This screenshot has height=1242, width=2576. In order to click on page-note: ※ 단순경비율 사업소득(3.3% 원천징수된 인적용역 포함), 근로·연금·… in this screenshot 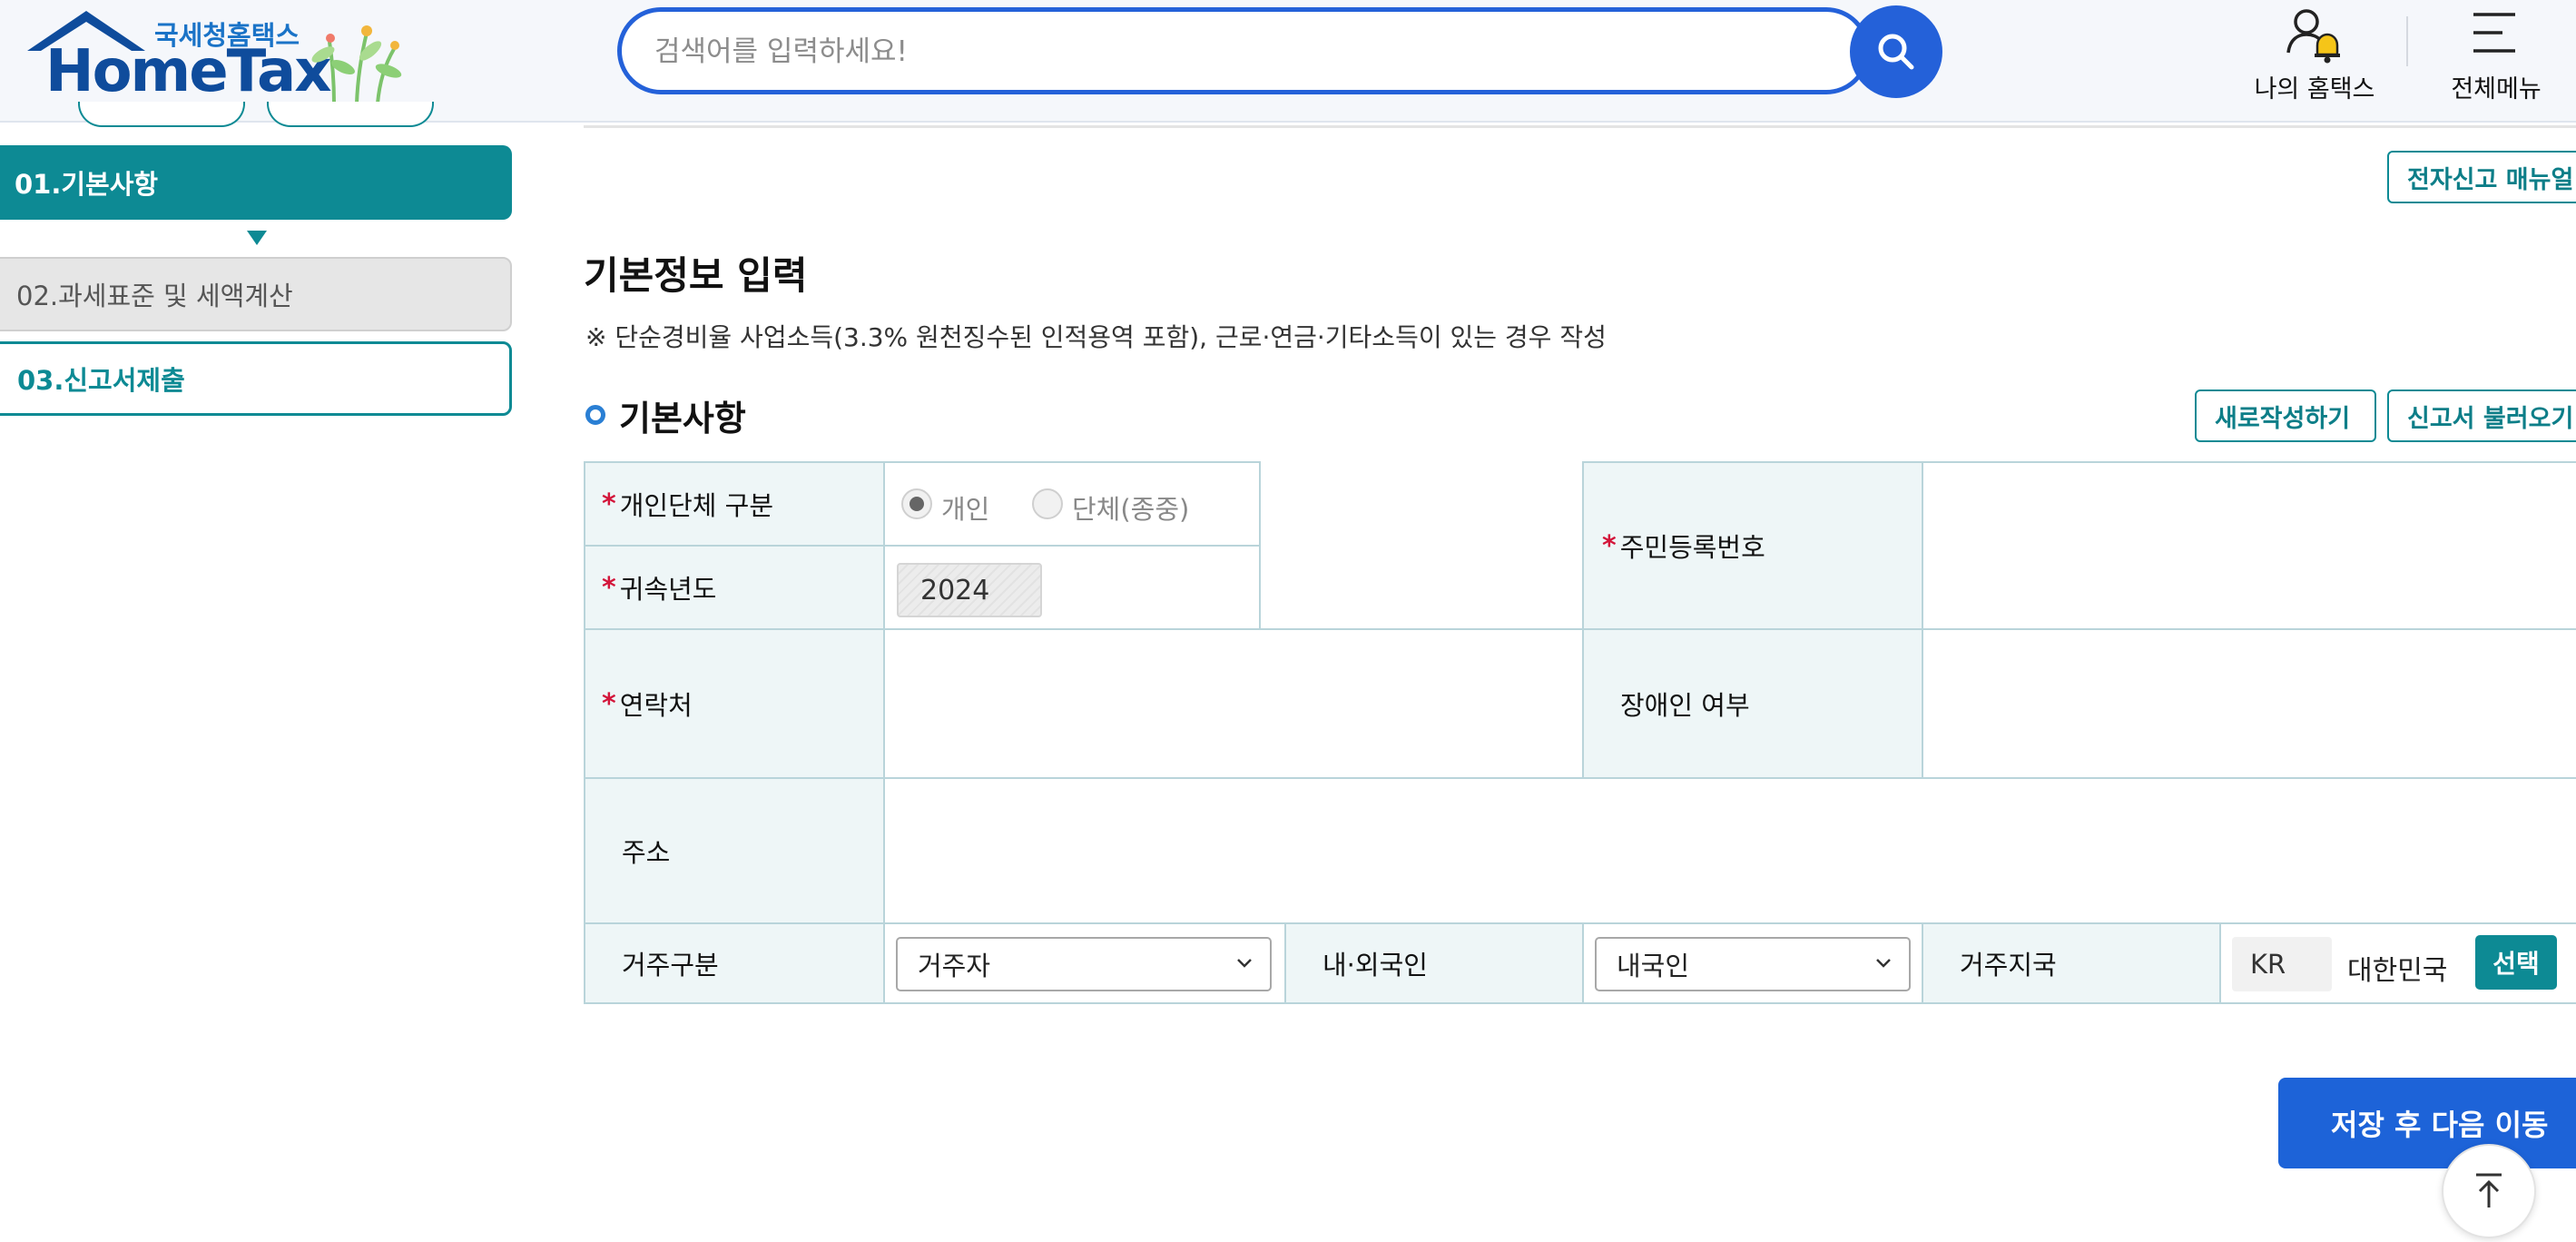, I will do `click(1096, 337)`.